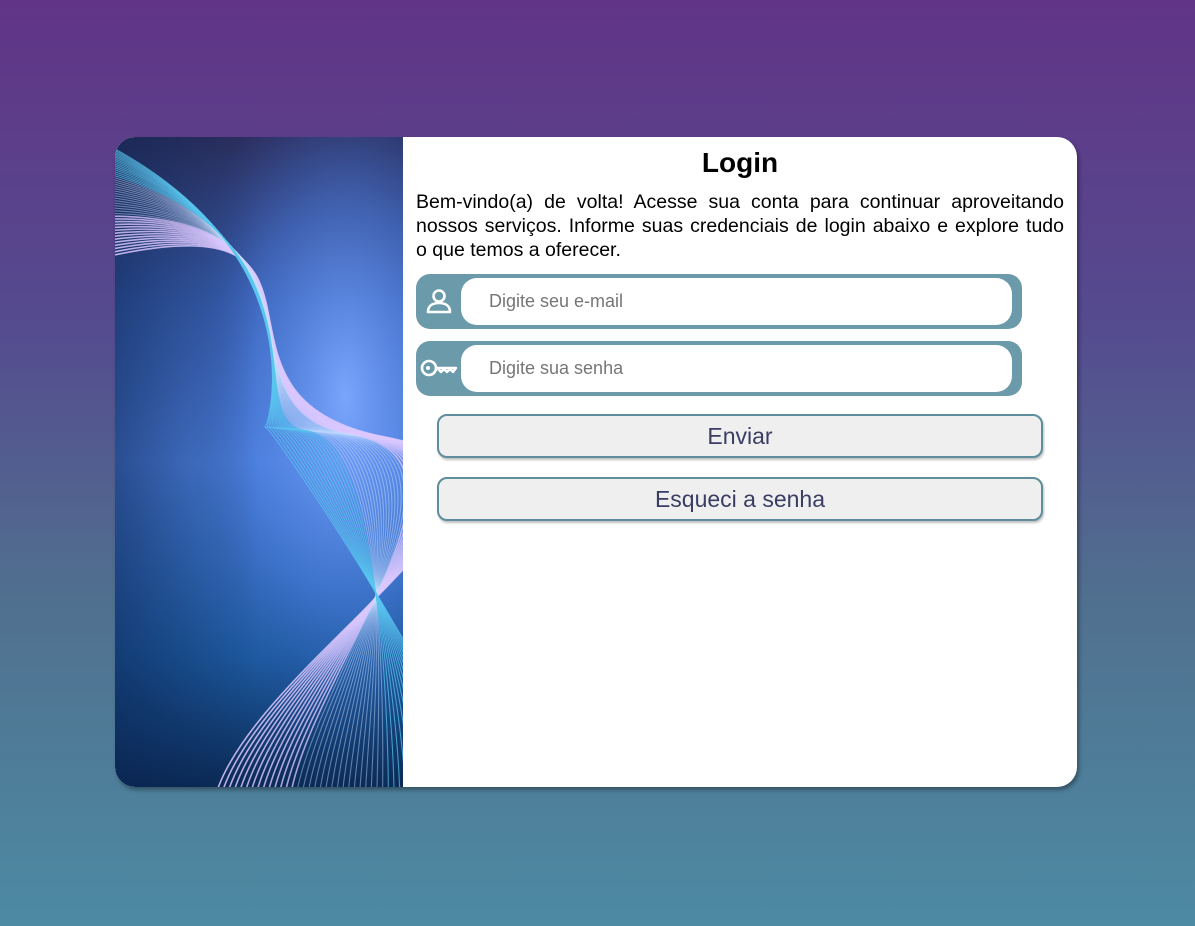 The width and height of the screenshot is (1195, 926). Describe the element at coordinates (439, 301) in the screenshot. I see `user-icon` at that location.